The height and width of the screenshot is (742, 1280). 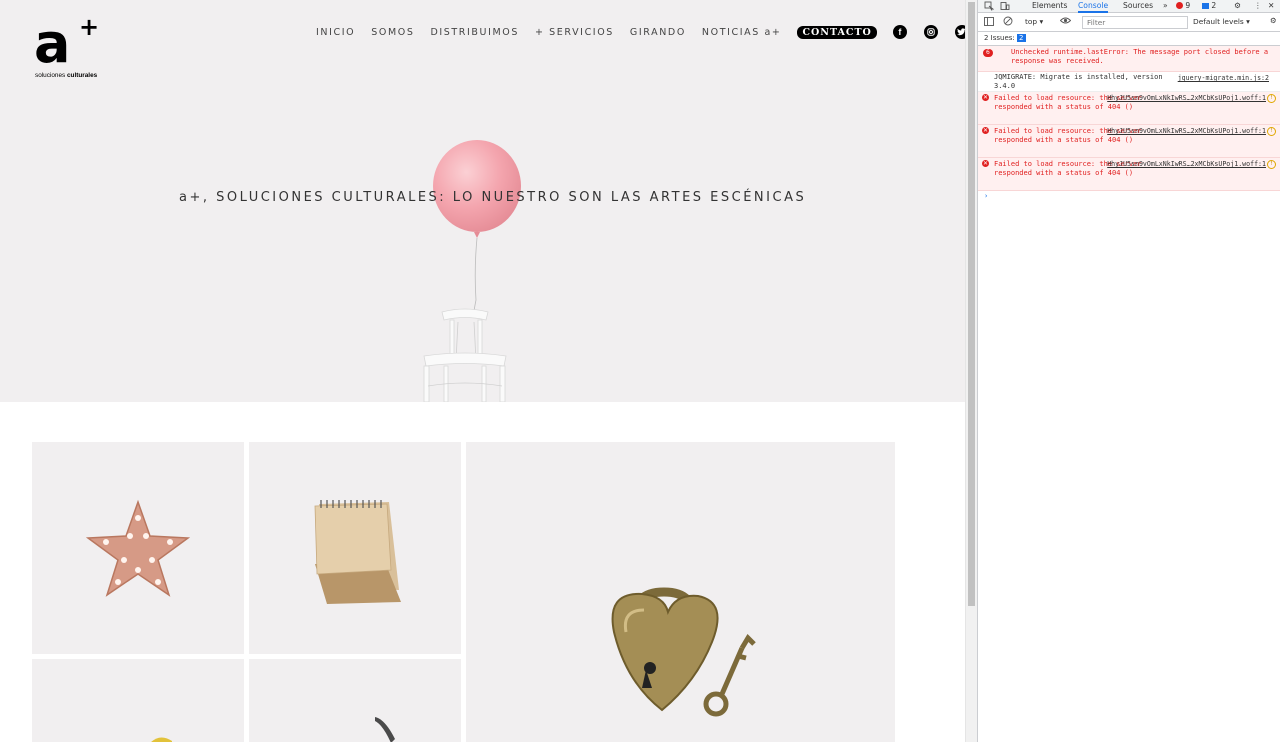 I want to click on settings-gear-icon: ⚙, so click(x=1237, y=5).